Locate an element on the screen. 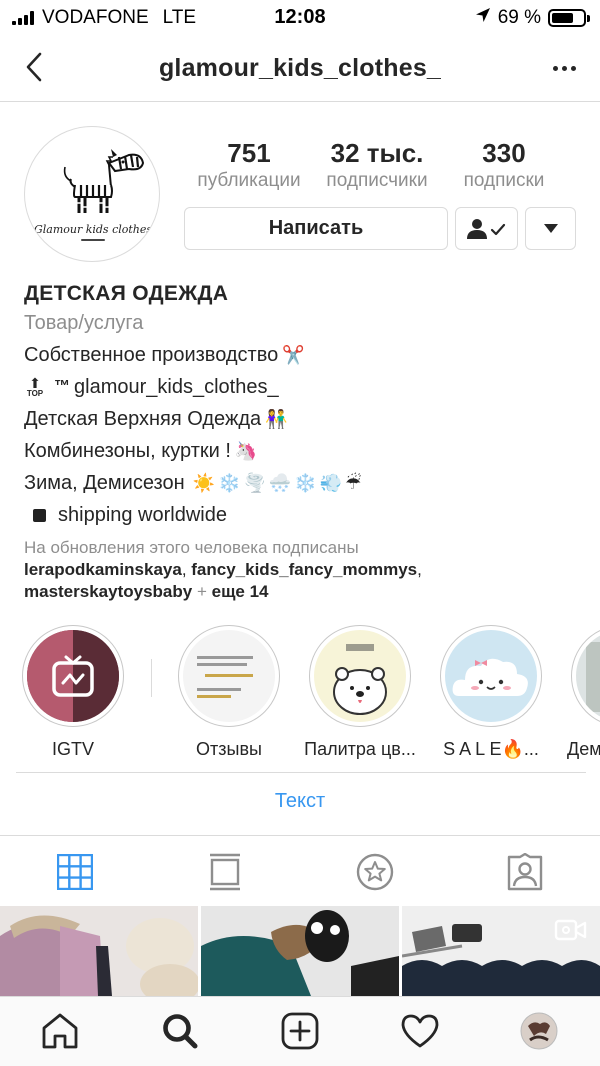 This screenshot has height=1066, width=600. person-check-icon is located at coordinates (485, 228).